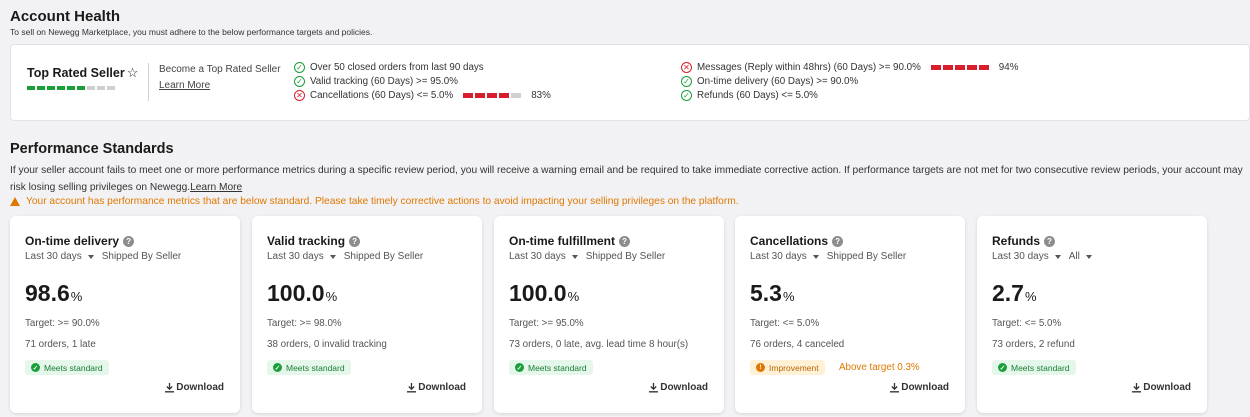 The width and height of the screenshot is (1250, 417). I want to click on metric-value-number: 100.0, so click(538, 293).